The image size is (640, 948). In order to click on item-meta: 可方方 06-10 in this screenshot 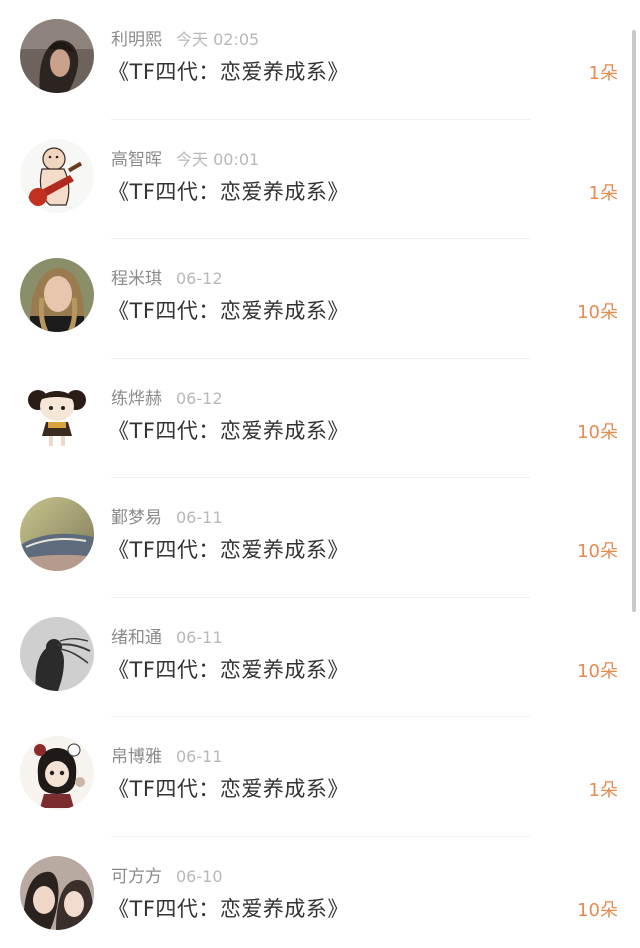, I will do `click(167, 877)`.